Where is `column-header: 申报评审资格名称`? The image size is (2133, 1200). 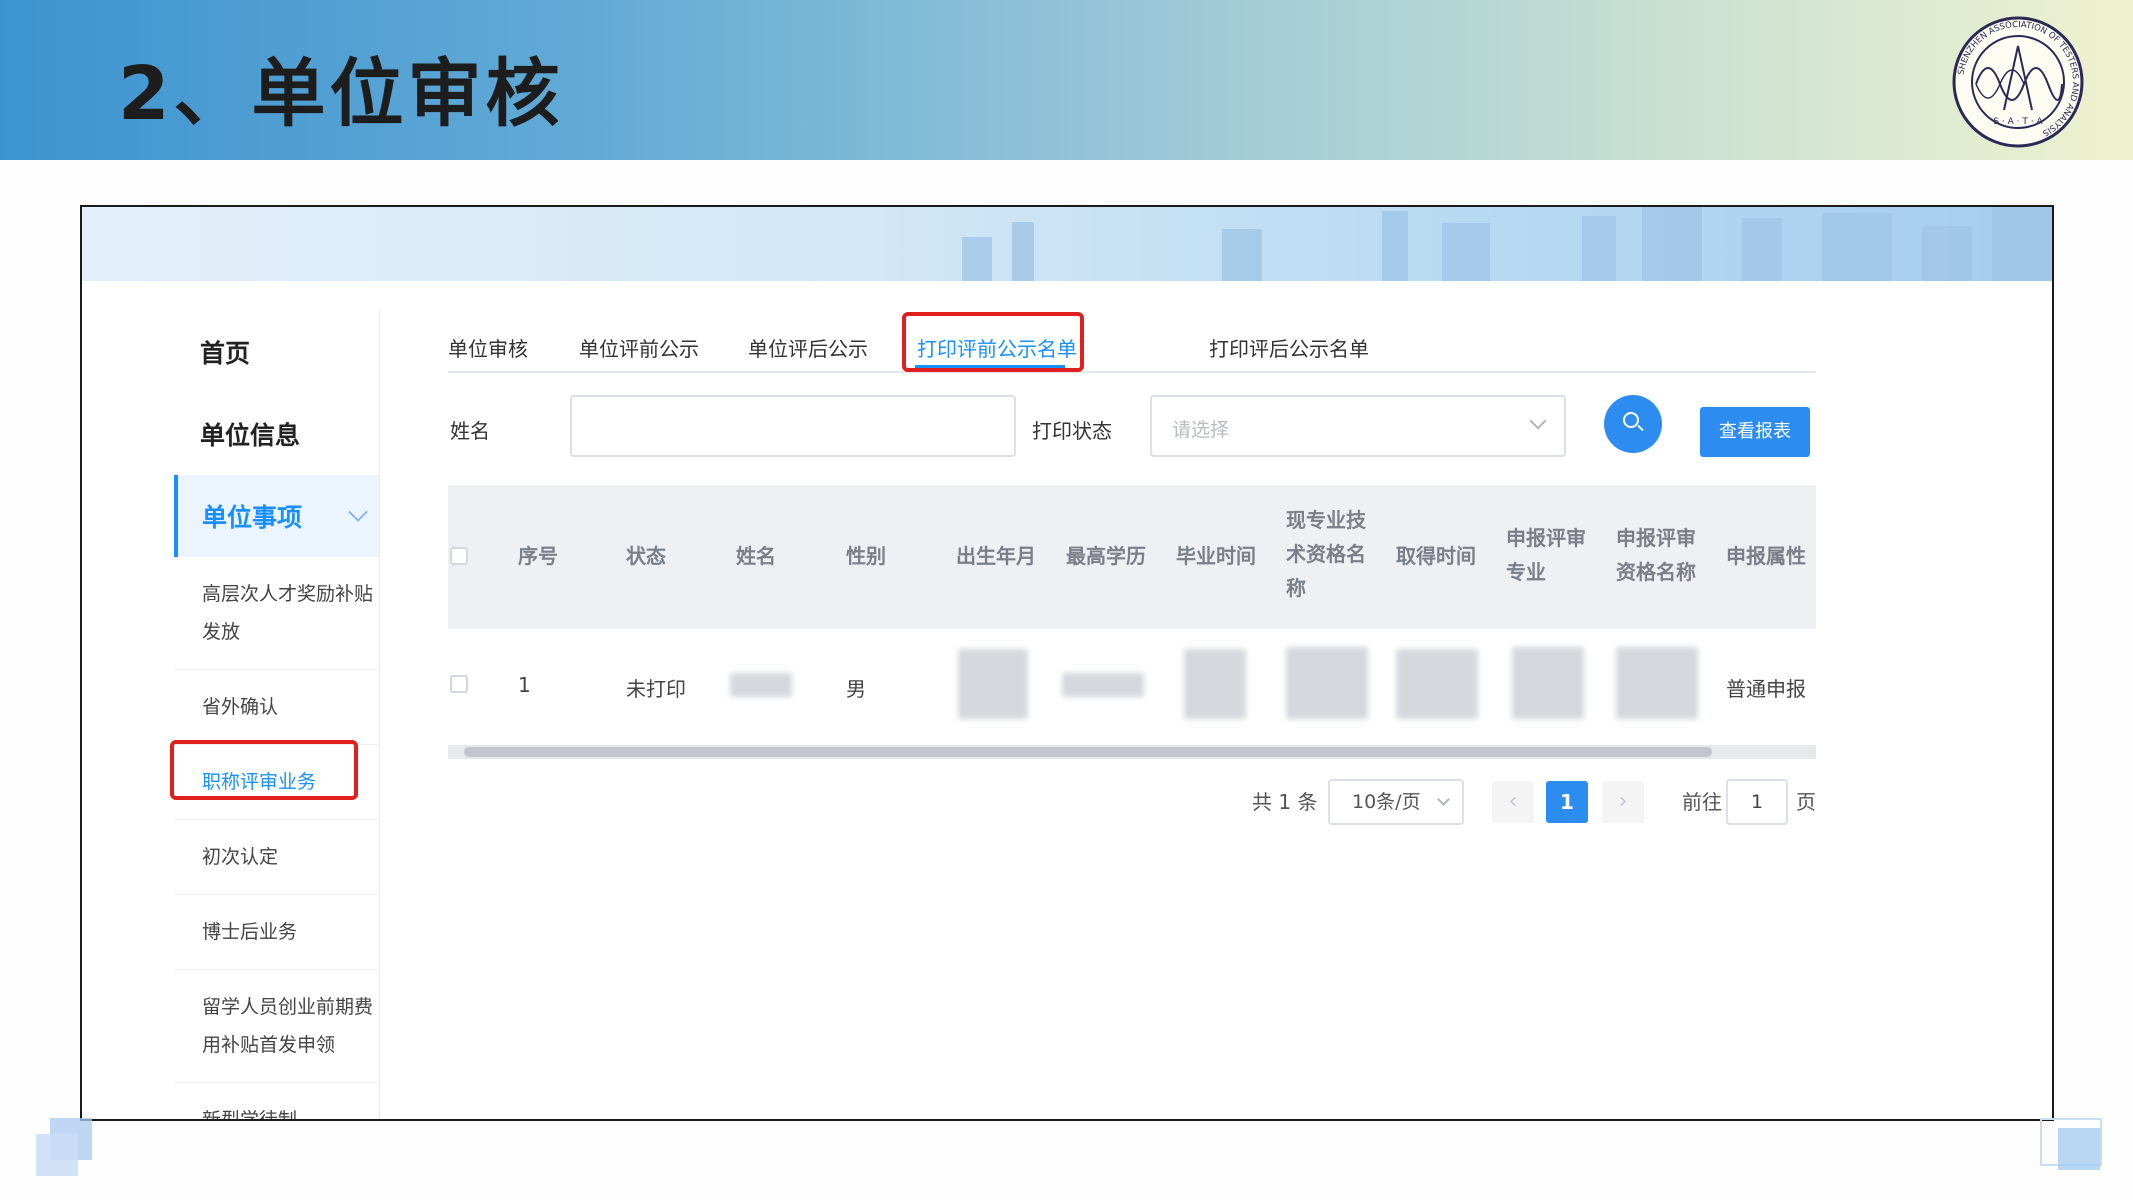
column-header: 申报评审资格名称 is located at coordinates (1656, 555).